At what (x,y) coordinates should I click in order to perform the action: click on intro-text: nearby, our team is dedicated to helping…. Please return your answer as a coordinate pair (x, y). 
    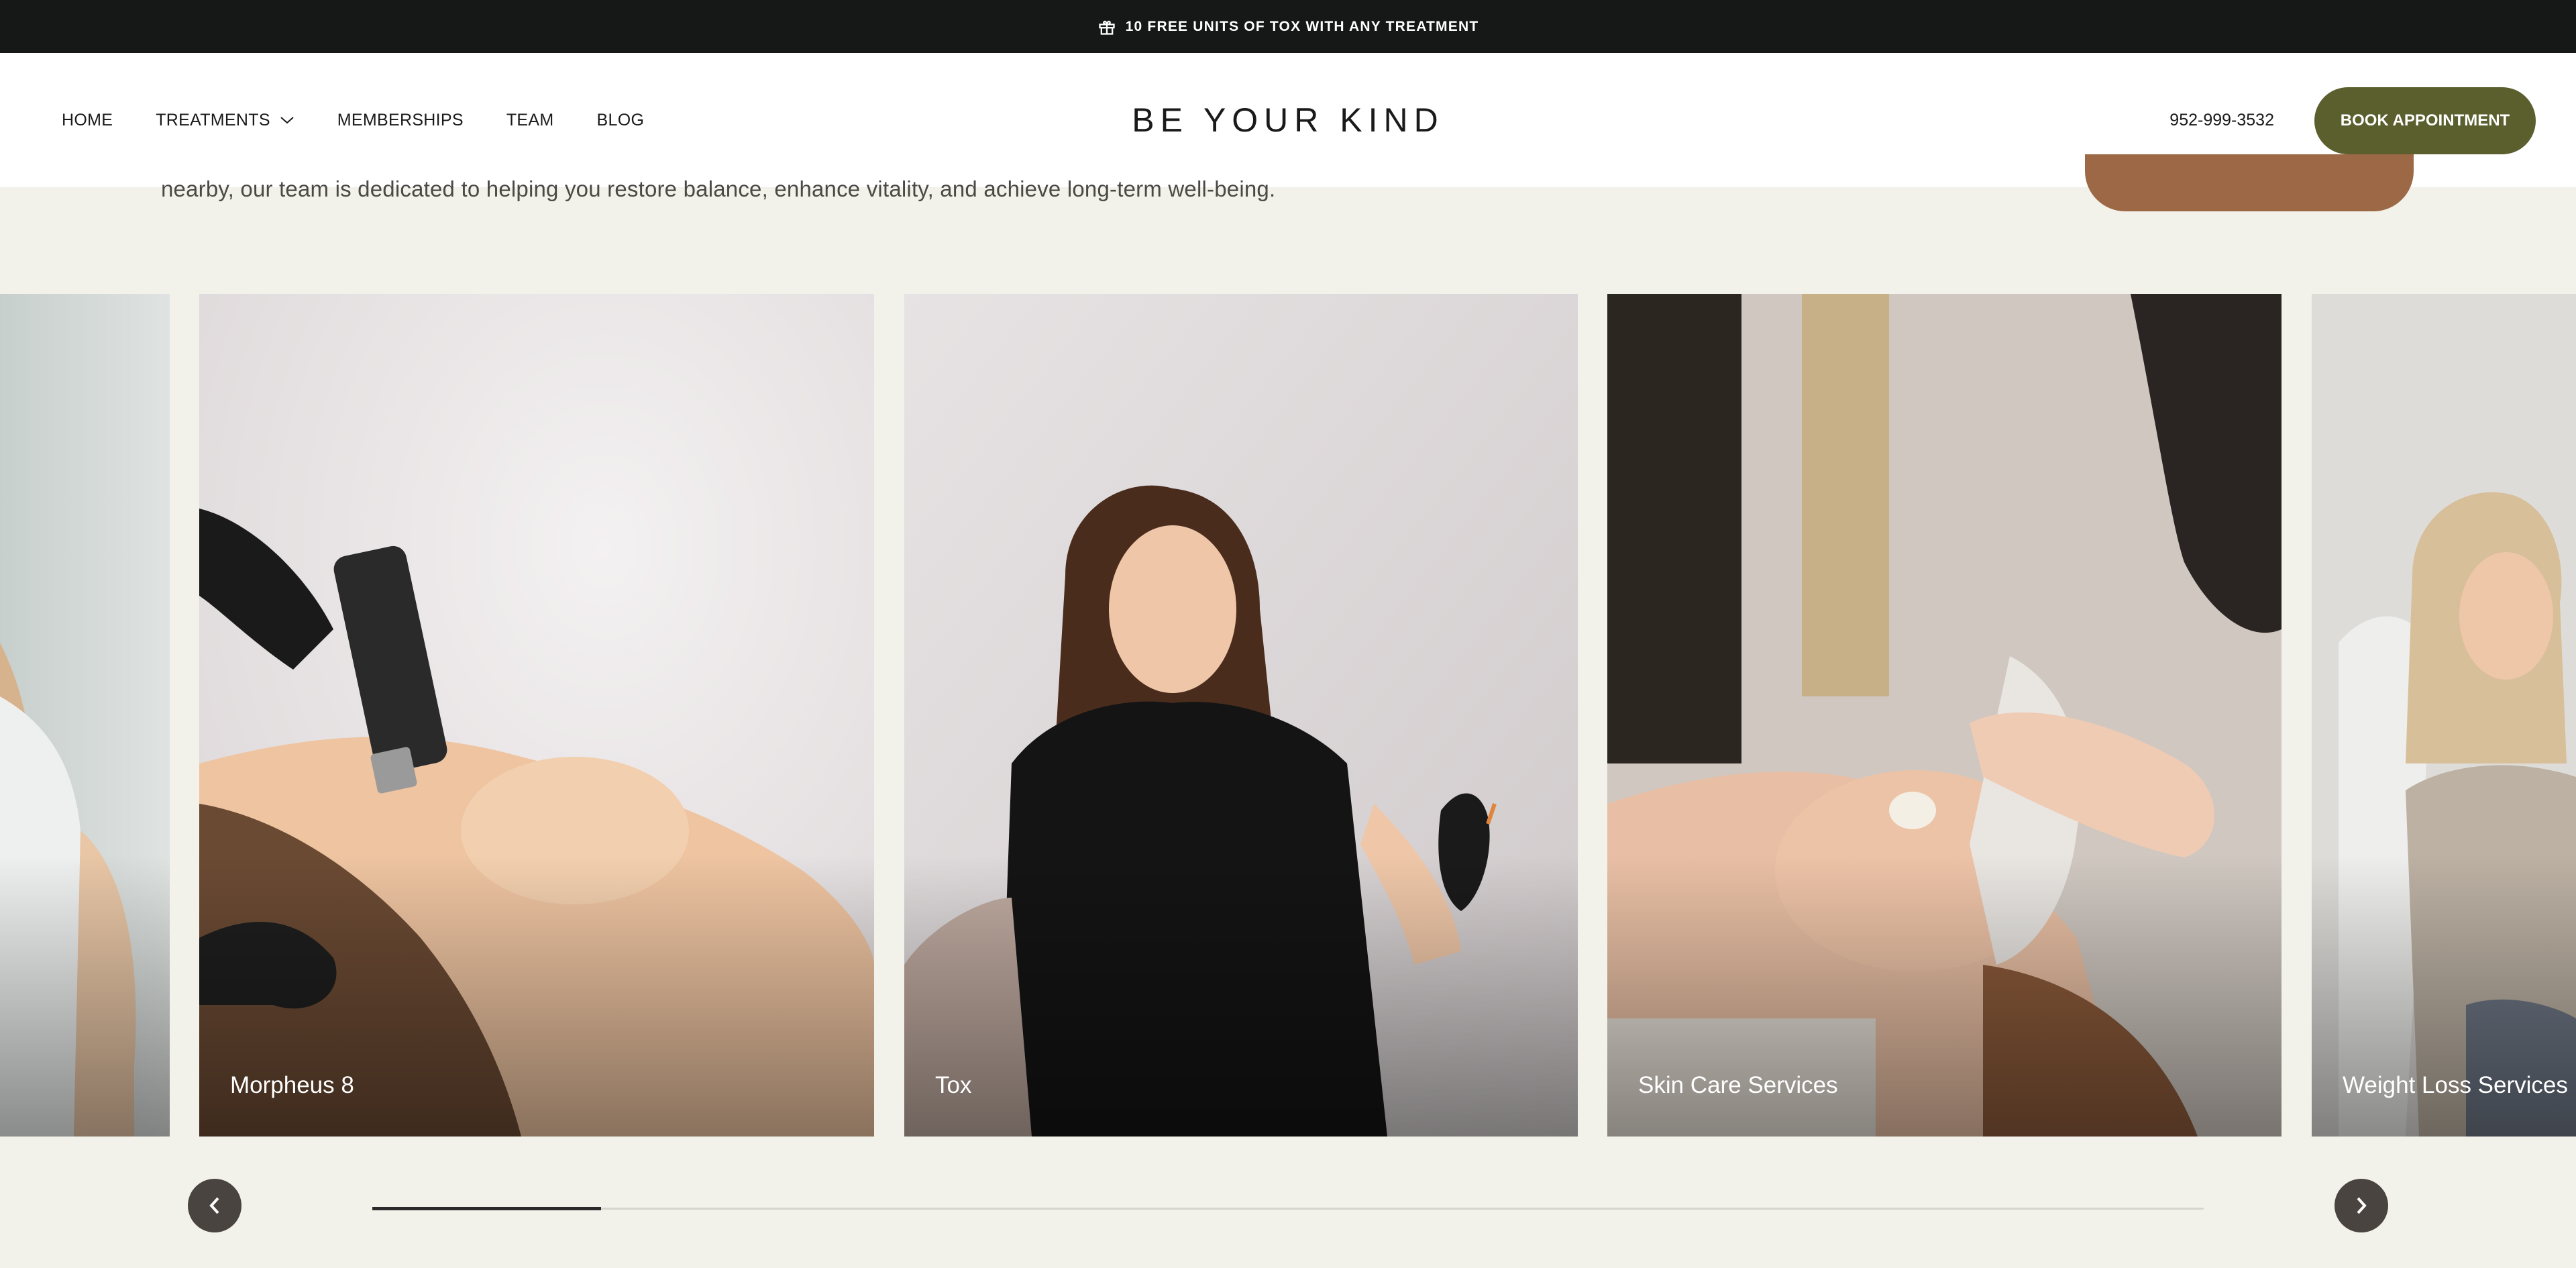
    Looking at the image, I should click on (718, 188).